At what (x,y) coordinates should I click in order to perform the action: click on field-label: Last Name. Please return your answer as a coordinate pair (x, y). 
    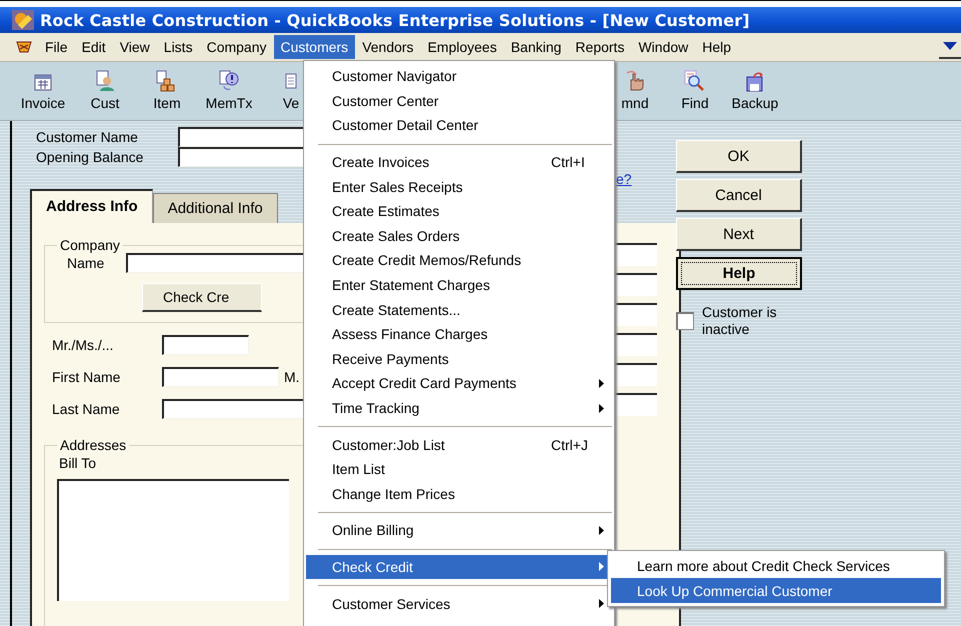
    Looking at the image, I should click on (86, 409).